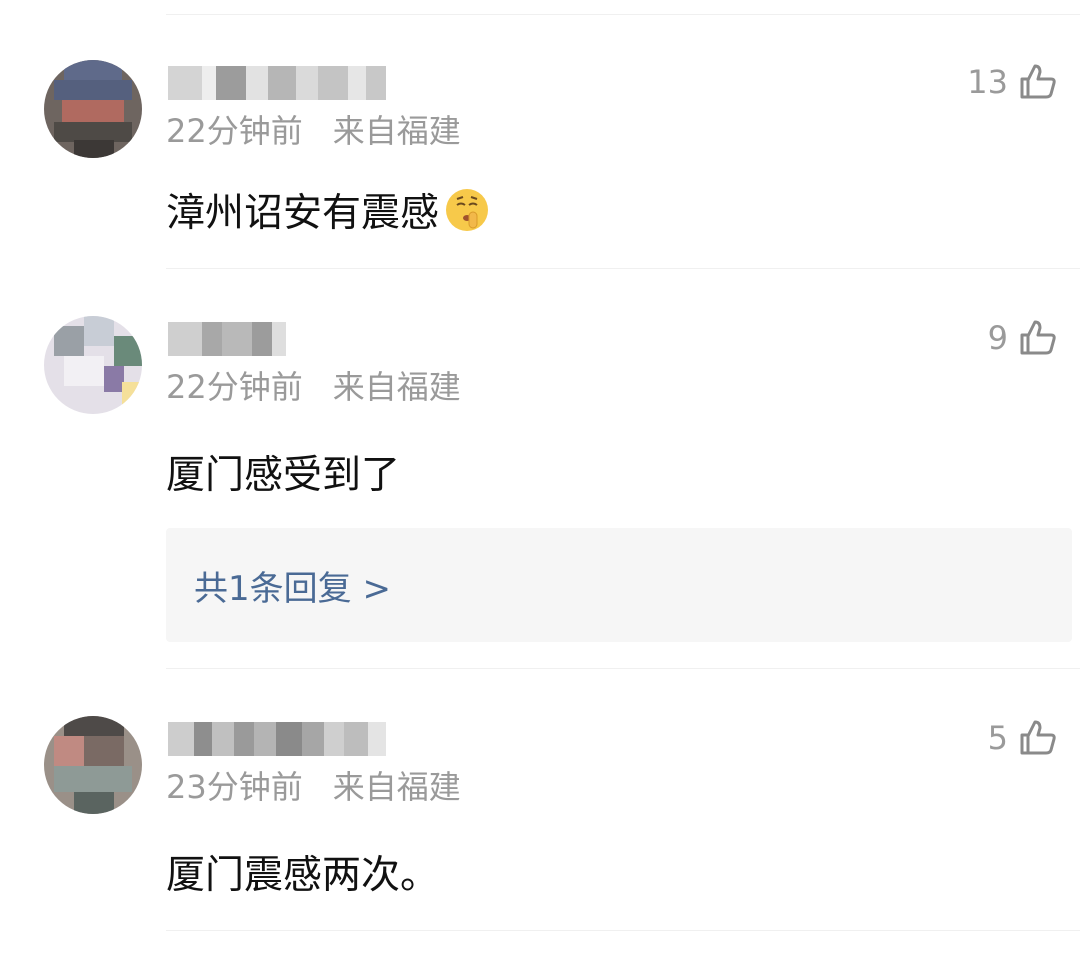 The height and width of the screenshot is (970, 1080). I want to click on comment-text-content: 厦门感受到了, so click(283, 475).